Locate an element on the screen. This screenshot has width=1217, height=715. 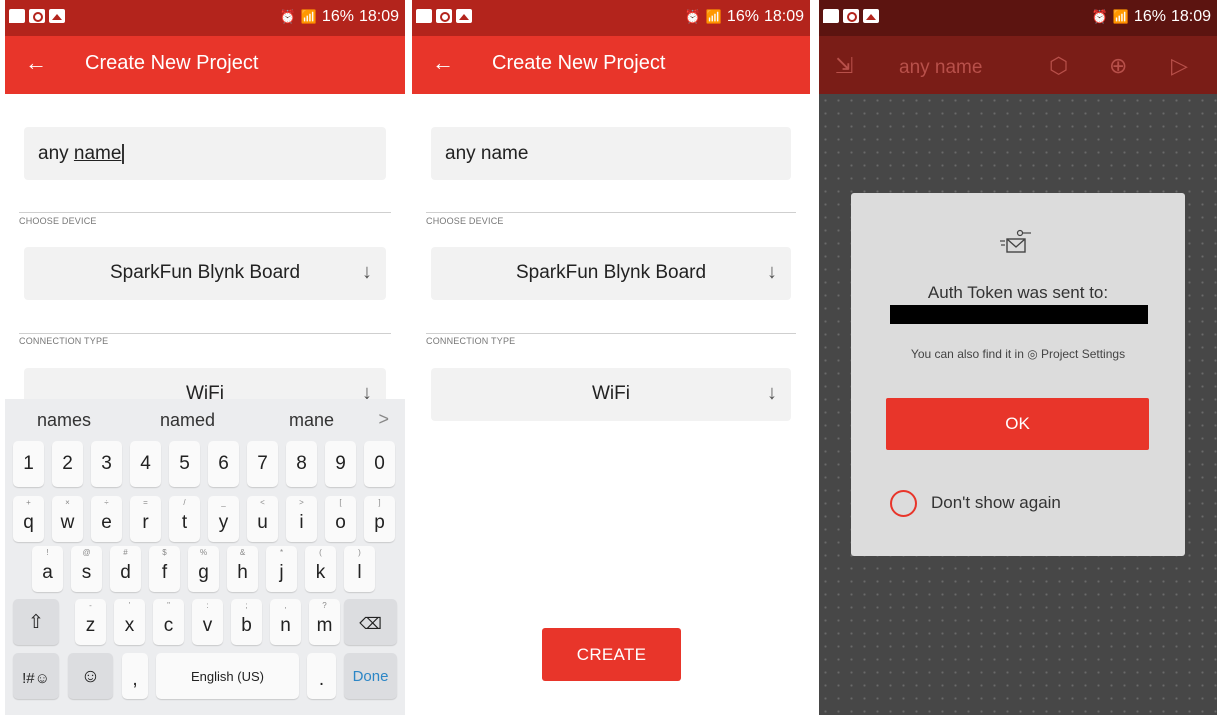
period-key: . is located at coordinates (321, 676).